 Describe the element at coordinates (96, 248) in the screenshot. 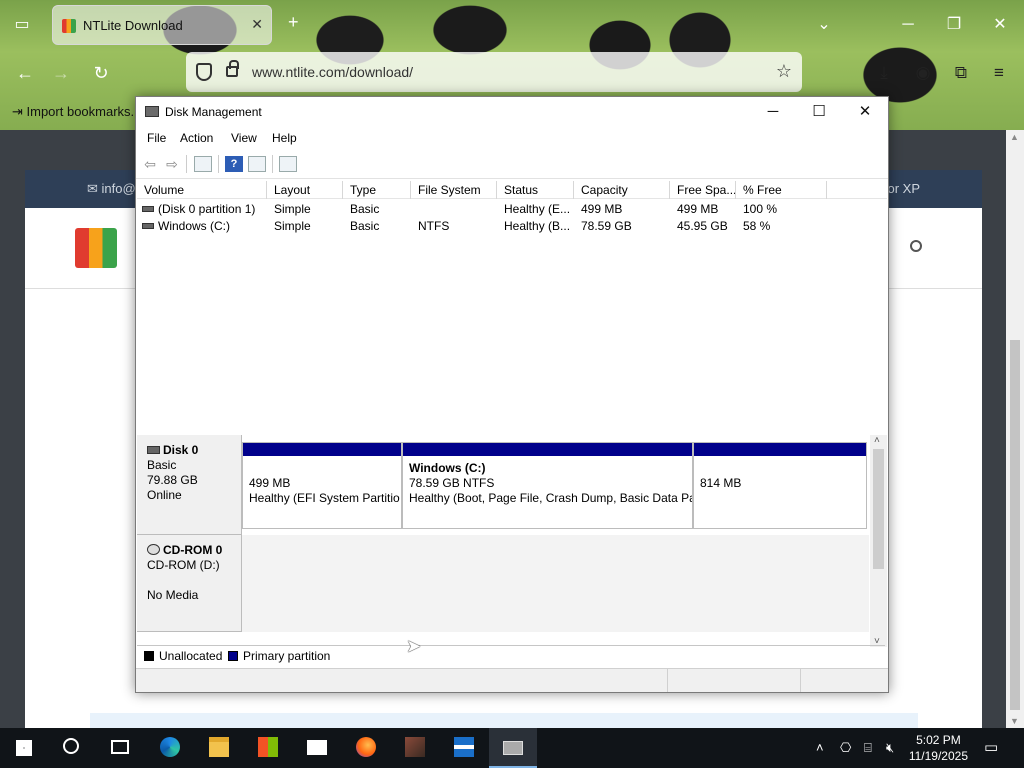

I see `ntlite-logo-icon` at that location.